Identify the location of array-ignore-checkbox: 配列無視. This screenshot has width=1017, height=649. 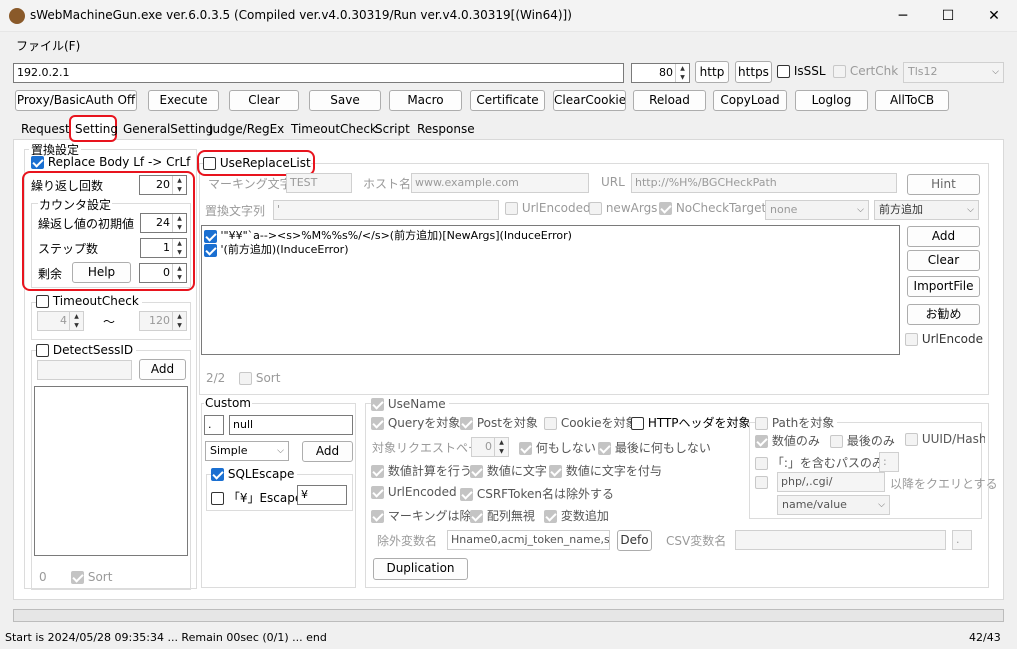
(502, 515).